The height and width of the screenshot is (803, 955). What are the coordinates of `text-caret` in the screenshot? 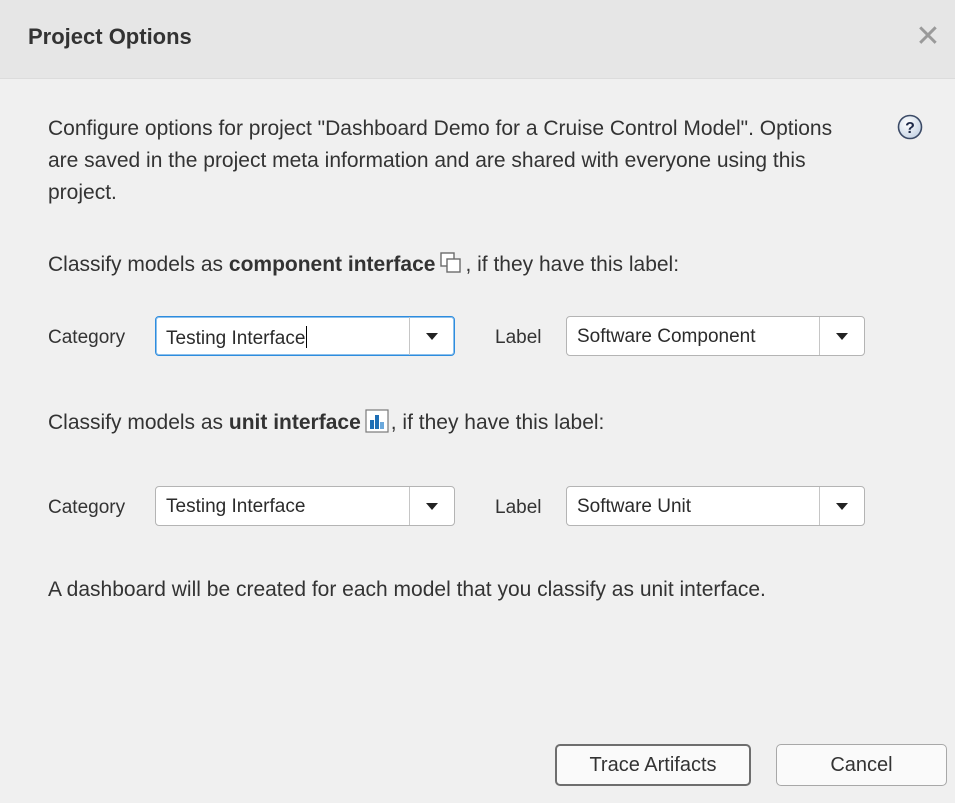 It's located at (307, 337).